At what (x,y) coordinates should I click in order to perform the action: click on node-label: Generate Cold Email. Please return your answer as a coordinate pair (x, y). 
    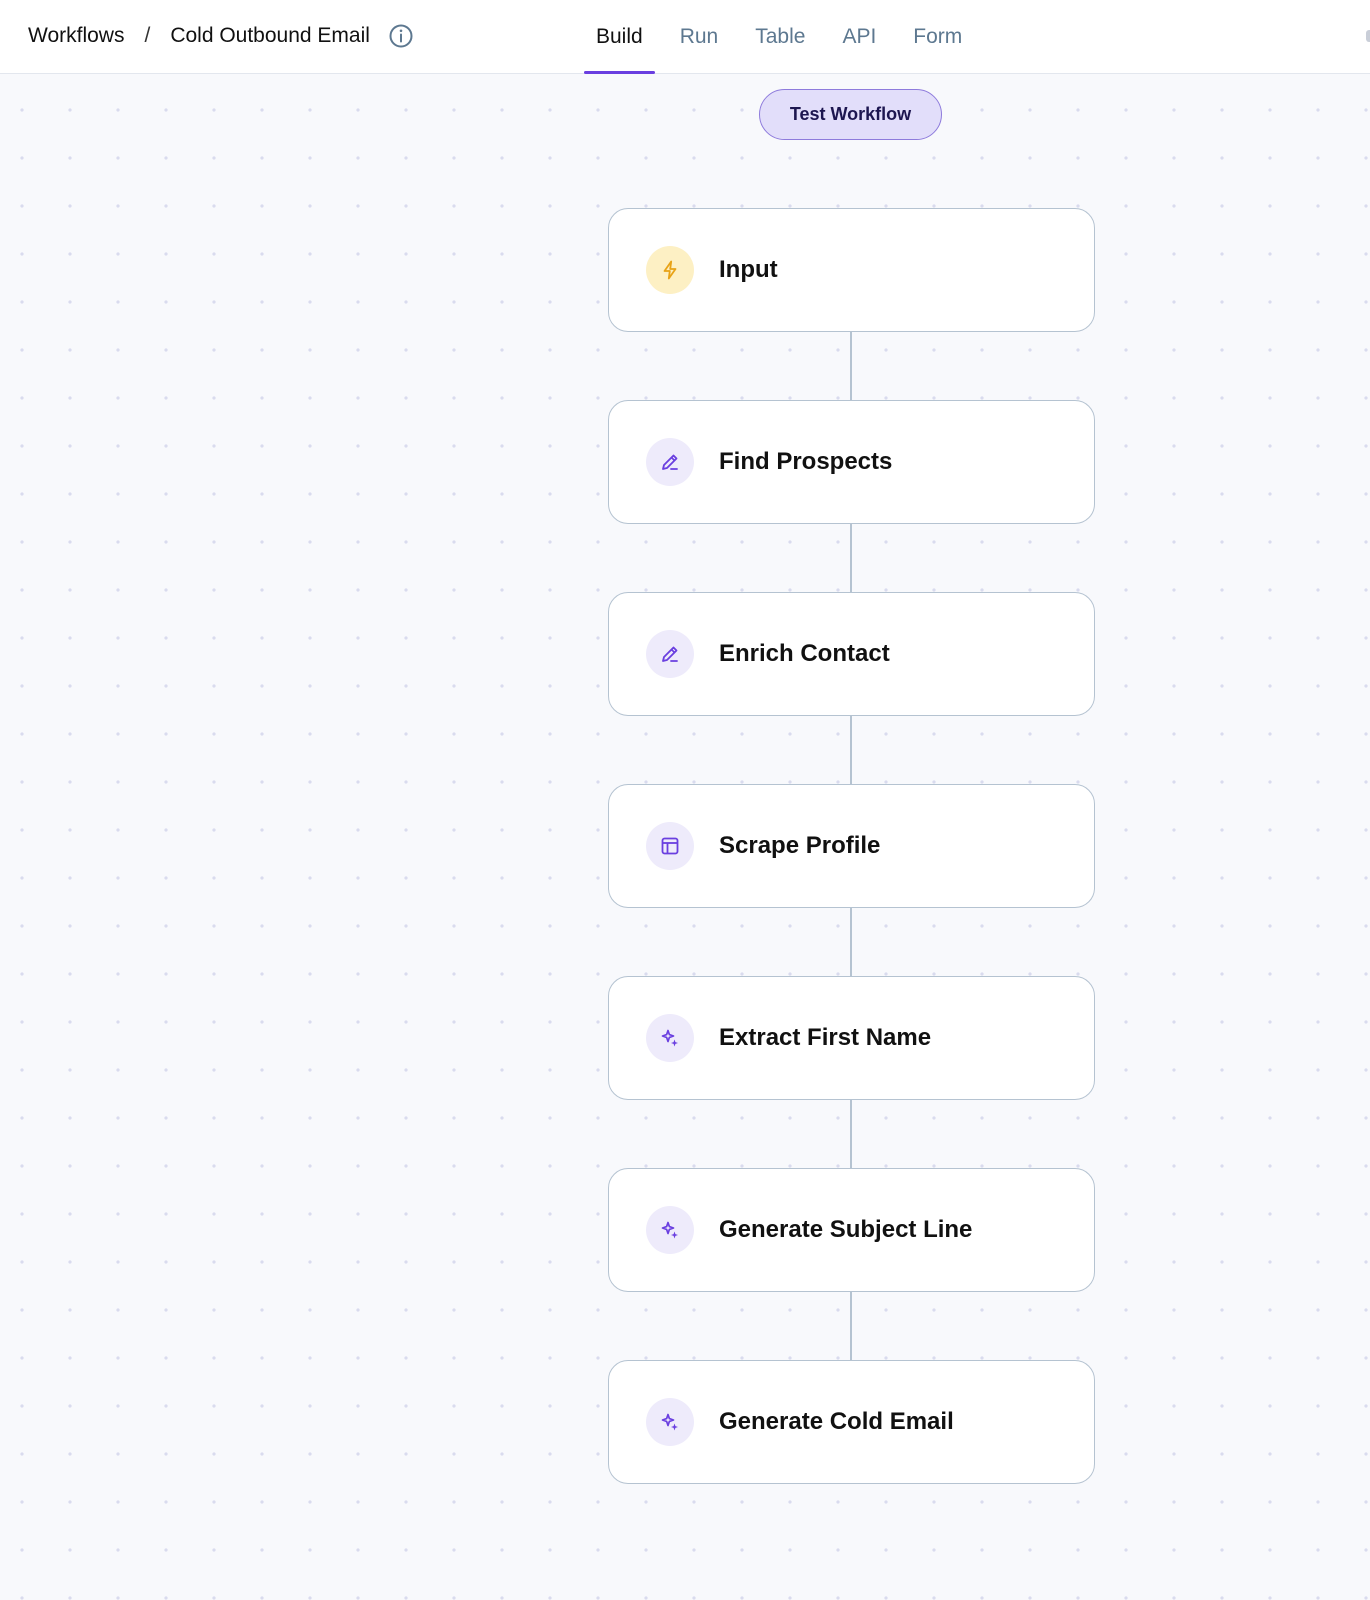
    Looking at the image, I should click on (836, 1421).